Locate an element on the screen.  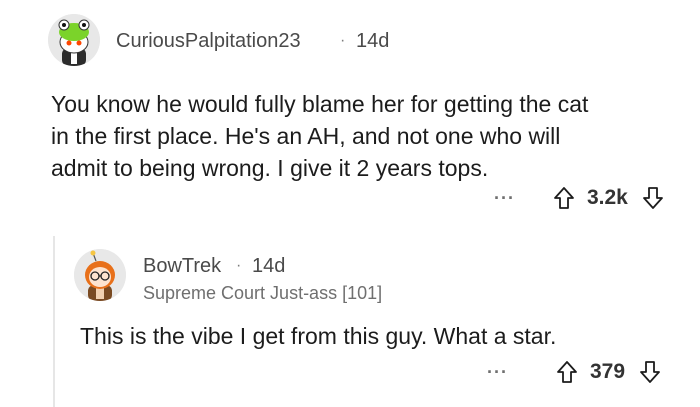
user-flair: Supreme Court Just-ass [101] is located at coordinates (263, 293).